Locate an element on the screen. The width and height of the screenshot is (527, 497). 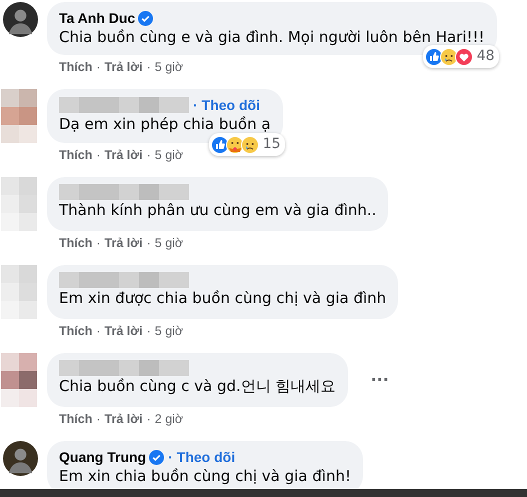
more-options-icon: ··· is located at coordinates (379, 380).